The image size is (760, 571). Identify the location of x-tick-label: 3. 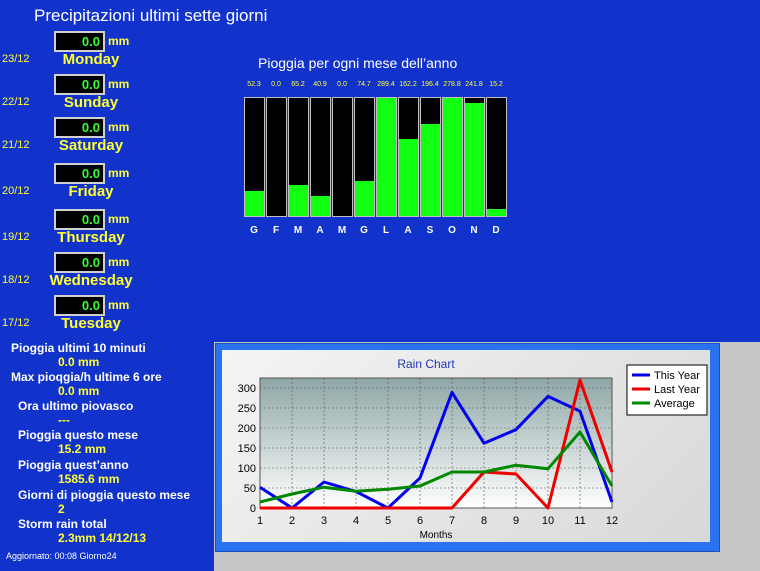
(324, 521).